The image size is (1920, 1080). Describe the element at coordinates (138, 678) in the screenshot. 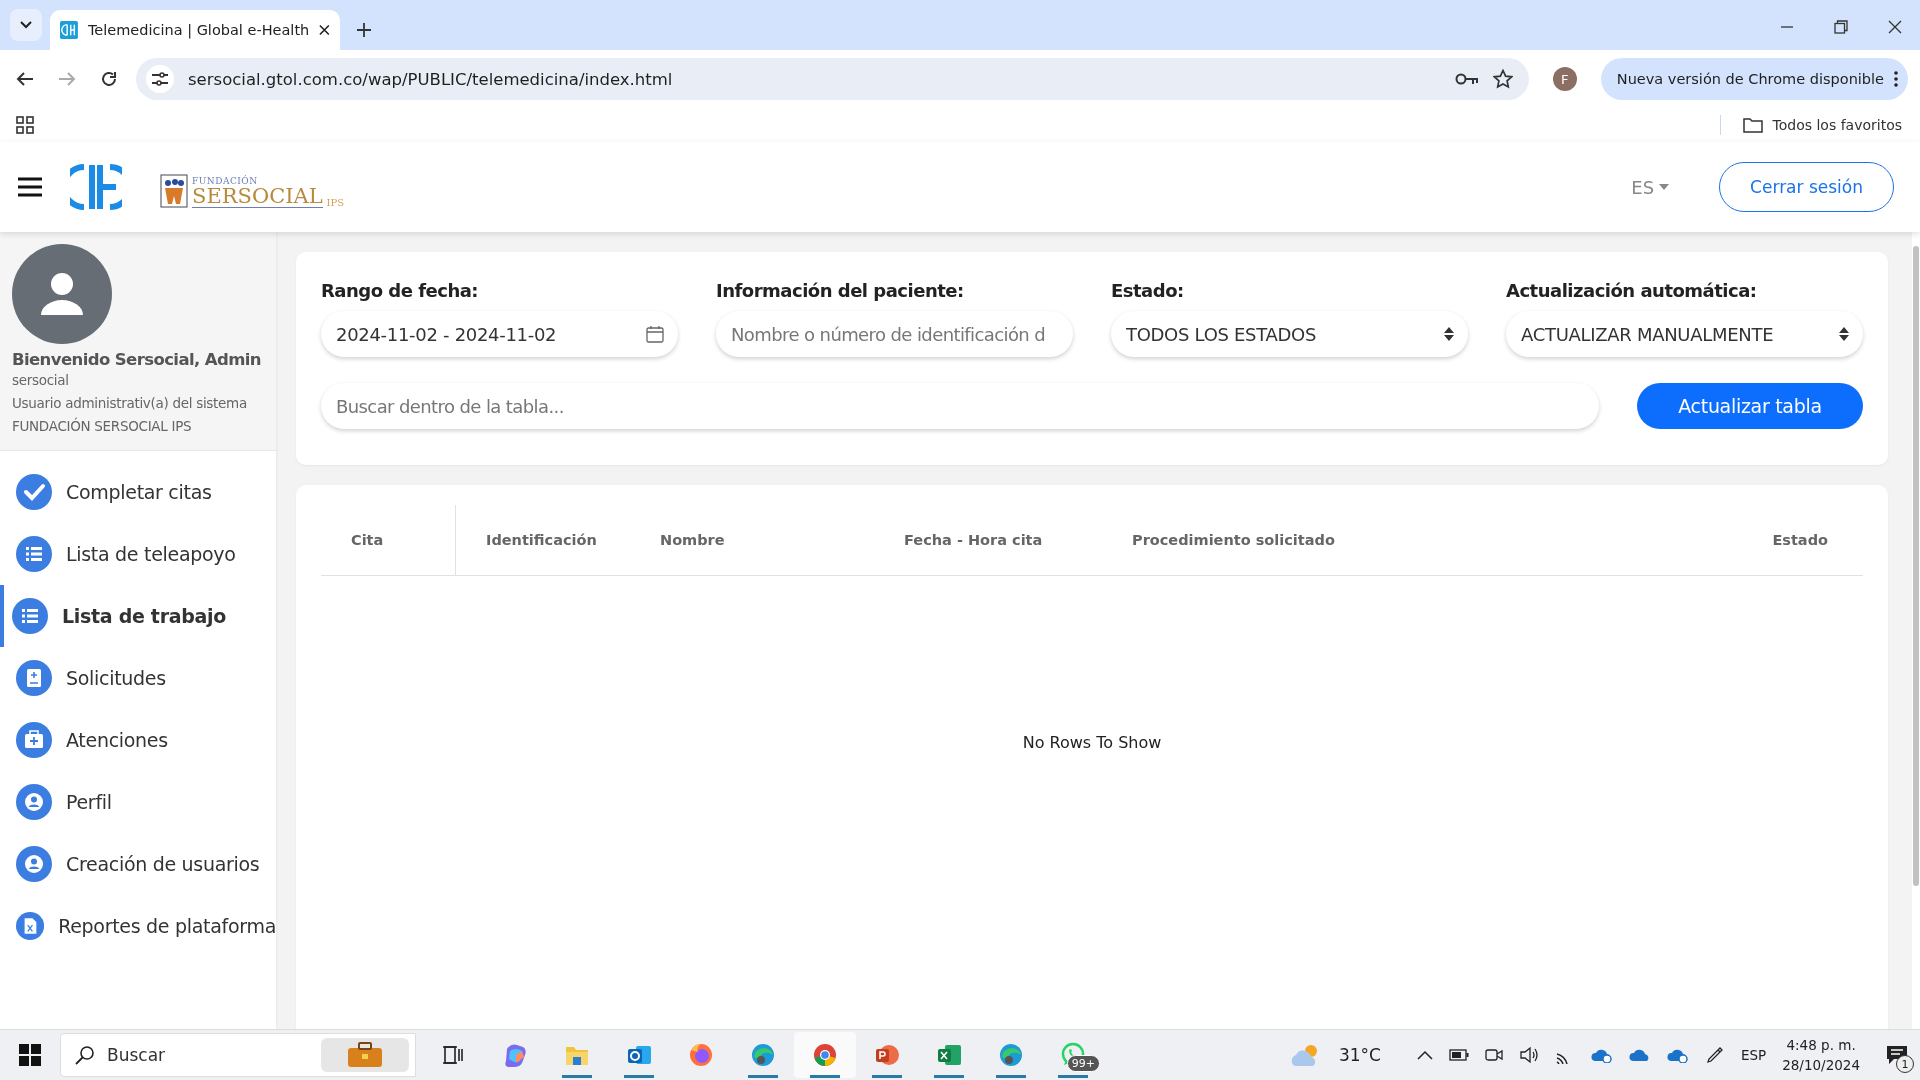

I see `sidebar-item: Solicitudes` at that location.